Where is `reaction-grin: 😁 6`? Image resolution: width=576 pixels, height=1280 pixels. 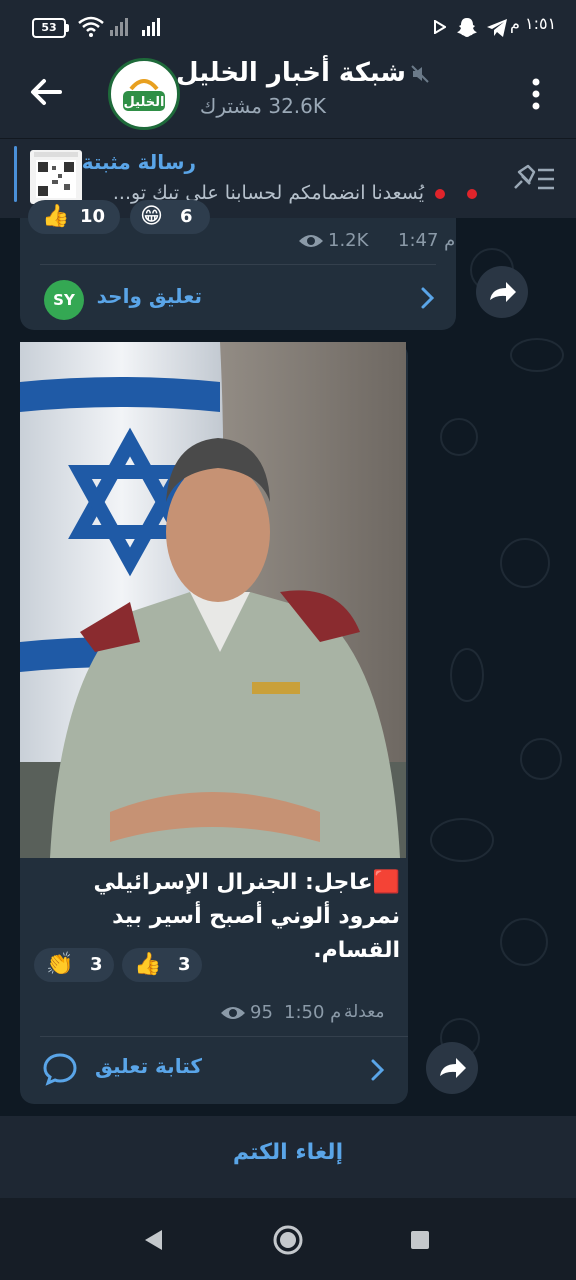 reaction-grin: 😁 6 is located at coordinates (170, 217).